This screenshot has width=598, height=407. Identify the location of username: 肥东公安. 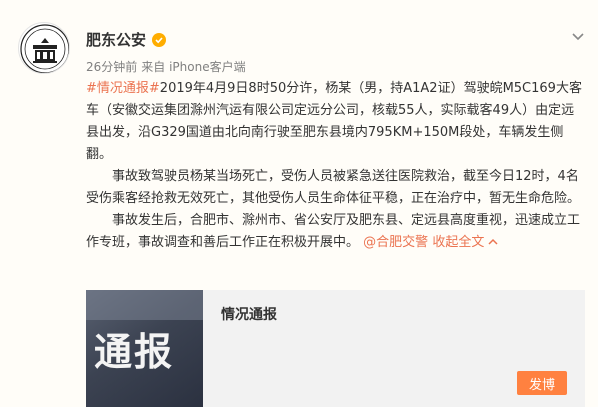
(116, 40).